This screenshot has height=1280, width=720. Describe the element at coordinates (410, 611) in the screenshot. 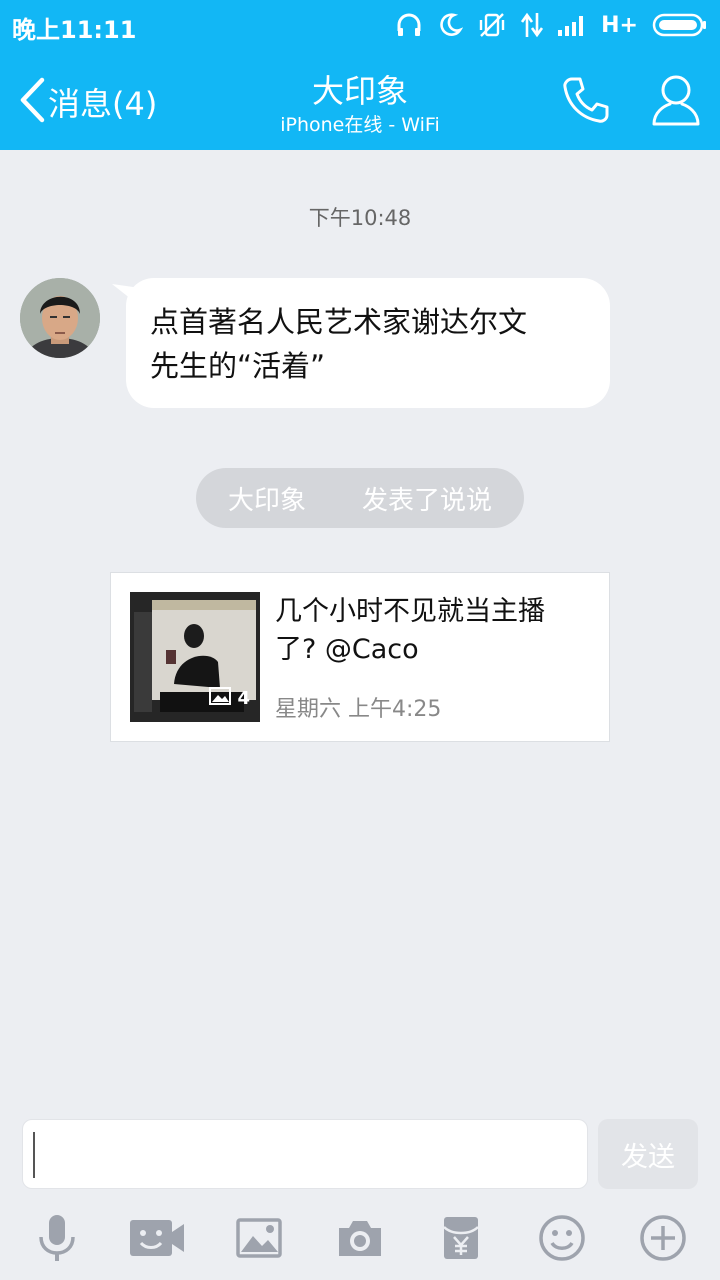

I see `post-text-line1: 几个小时不见就当主播` at that location.